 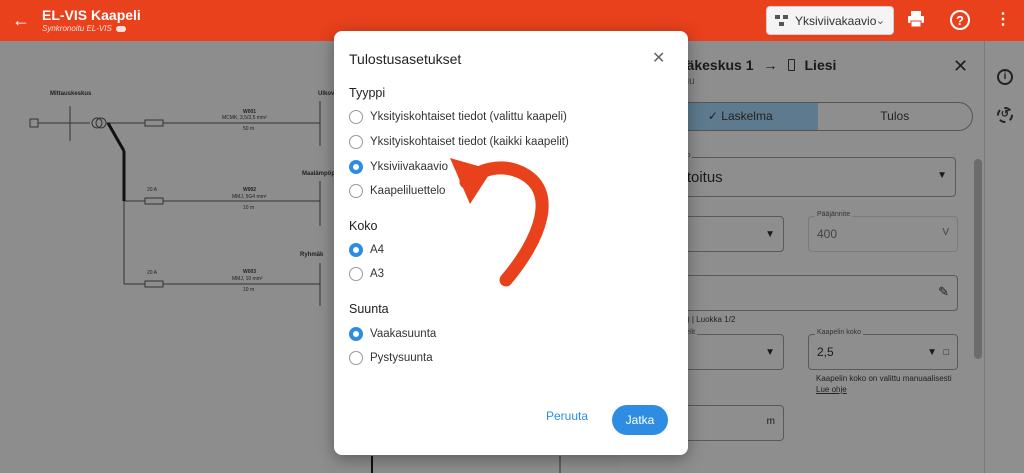 I want to click on cable-size-label: Kaapelin koko, so click(x=839, y=332).